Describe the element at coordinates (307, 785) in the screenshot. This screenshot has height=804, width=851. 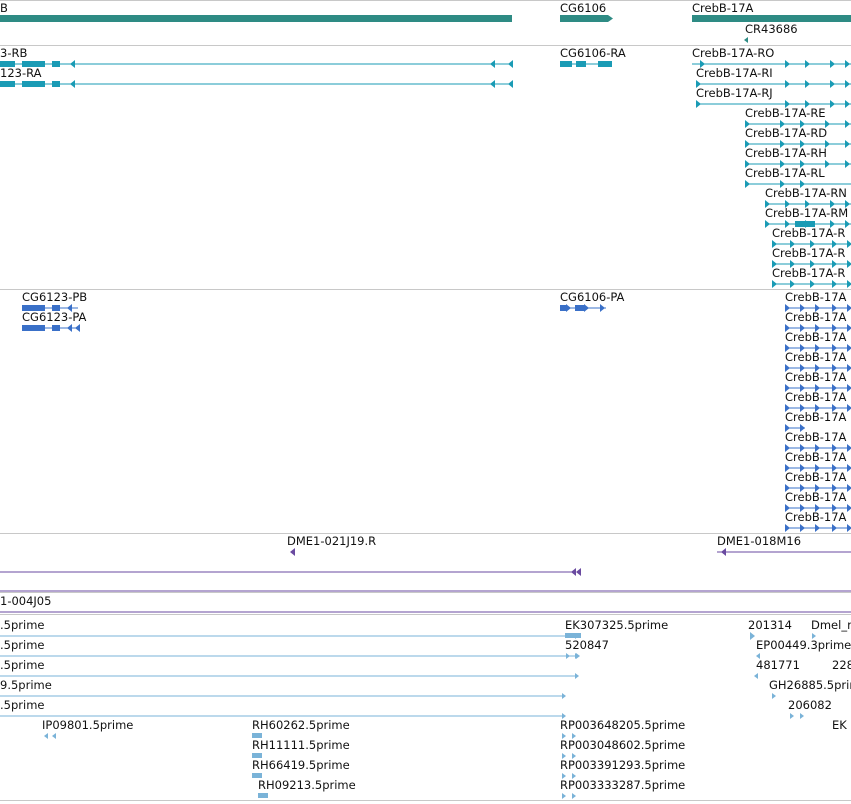
I see `est-label: RH09213.5prime` at that location.